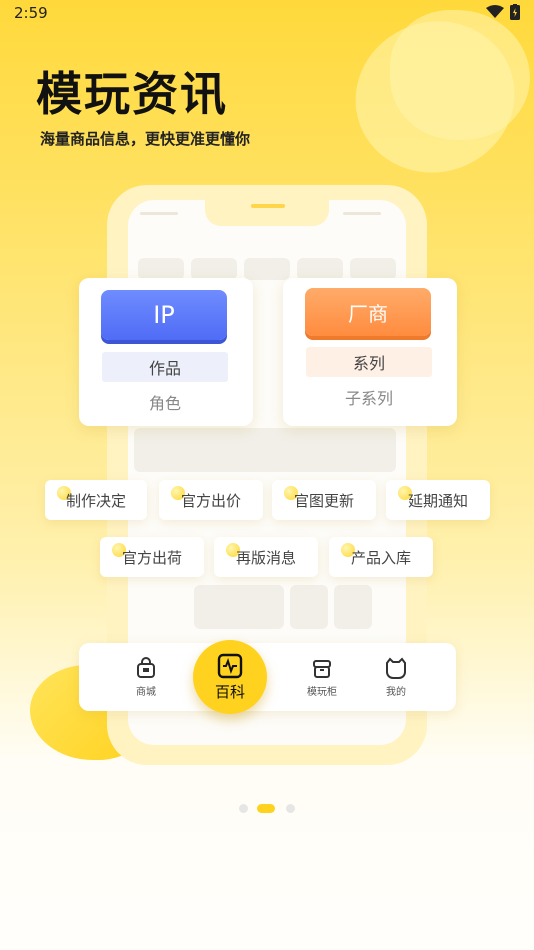  Describe the element at coordinates (322, 692) in the screenshot. I see `nav-label: 模玩柜` at that location.